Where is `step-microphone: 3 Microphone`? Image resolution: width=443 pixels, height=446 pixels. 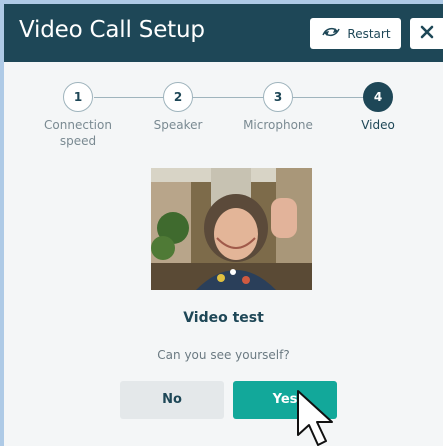 step-microphone: 3 Microphone is located at coordinates (278, 107).